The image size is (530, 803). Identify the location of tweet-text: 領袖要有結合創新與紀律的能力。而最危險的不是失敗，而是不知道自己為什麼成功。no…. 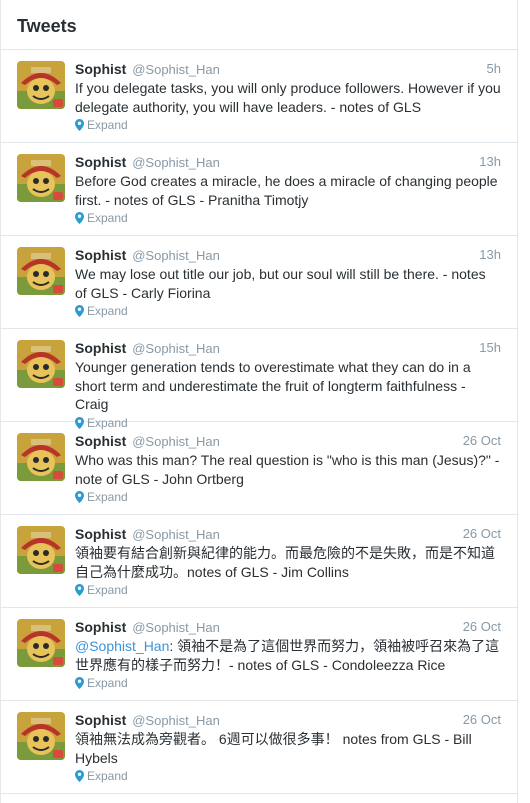
(288, 562).